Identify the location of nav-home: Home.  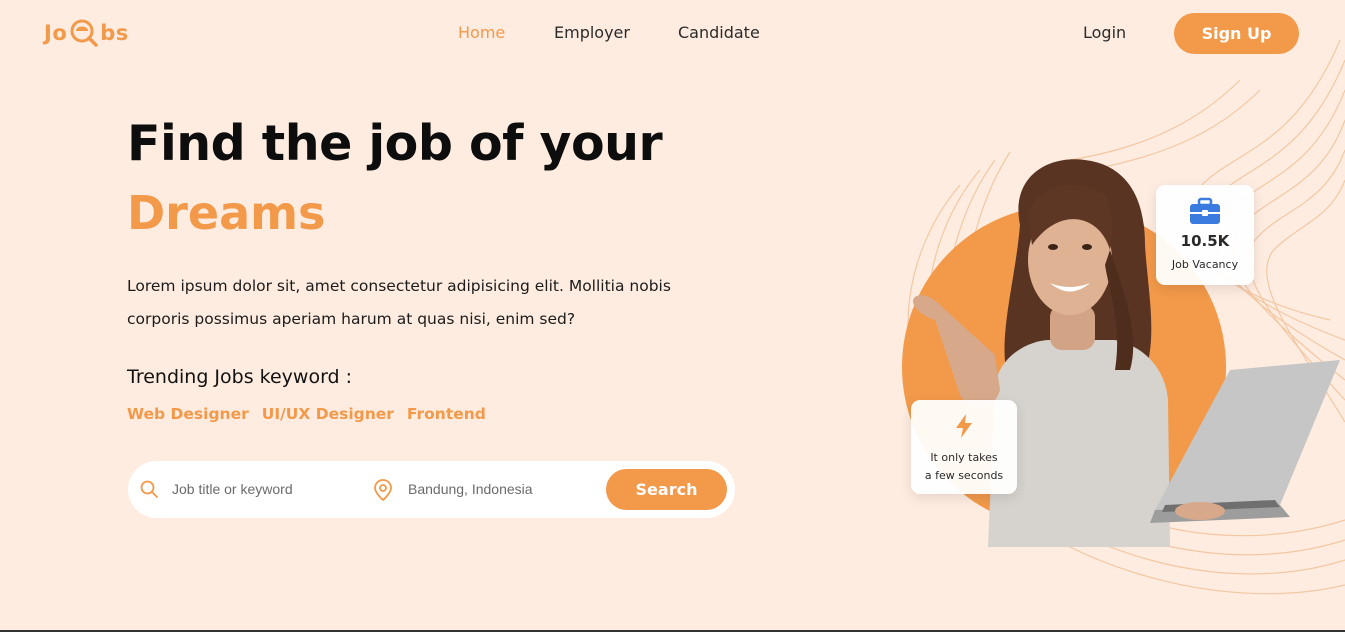
(481, 32).